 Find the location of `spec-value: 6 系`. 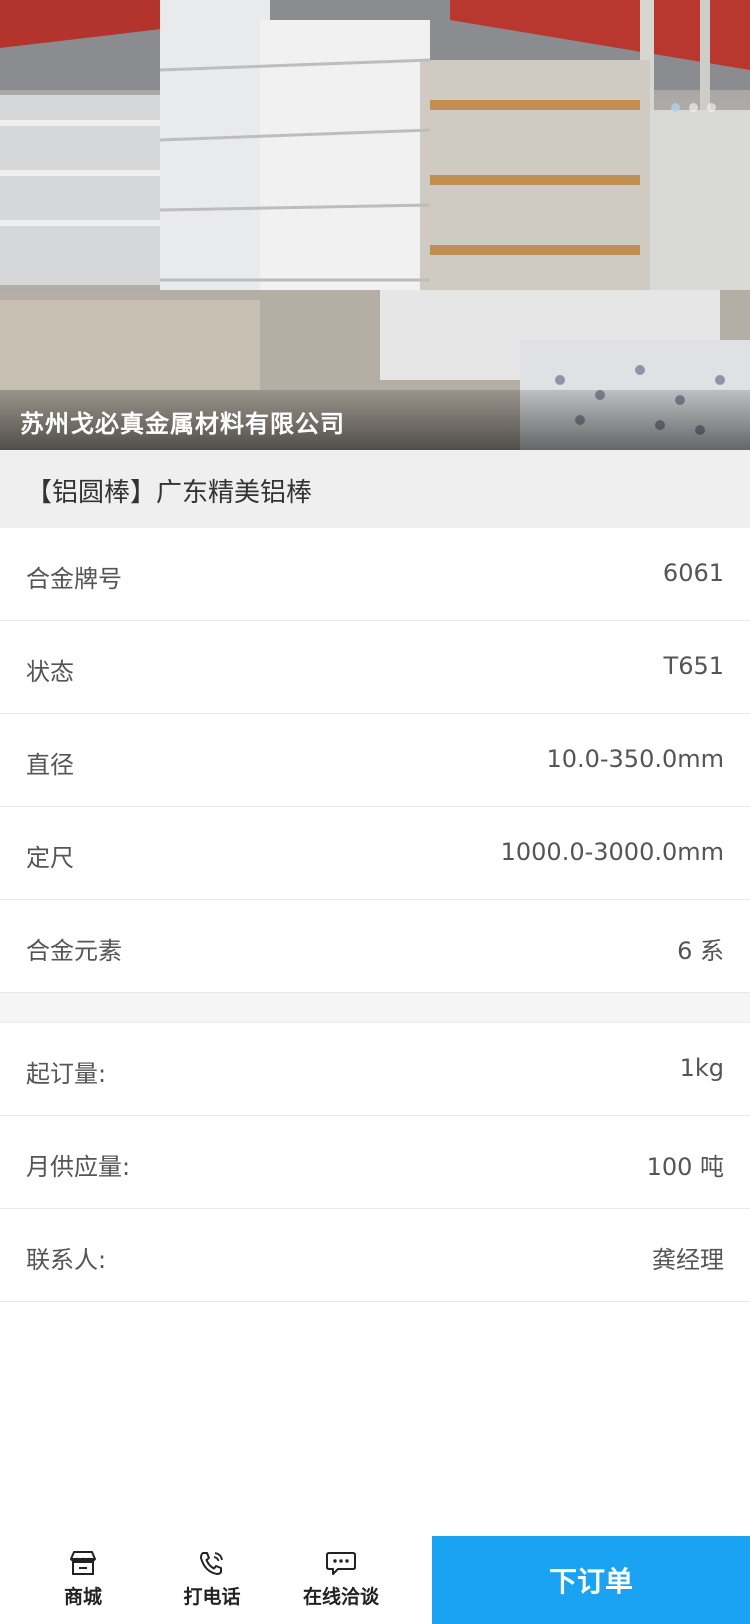

spec-value: 6 系 is located at coordinates (700, 951).